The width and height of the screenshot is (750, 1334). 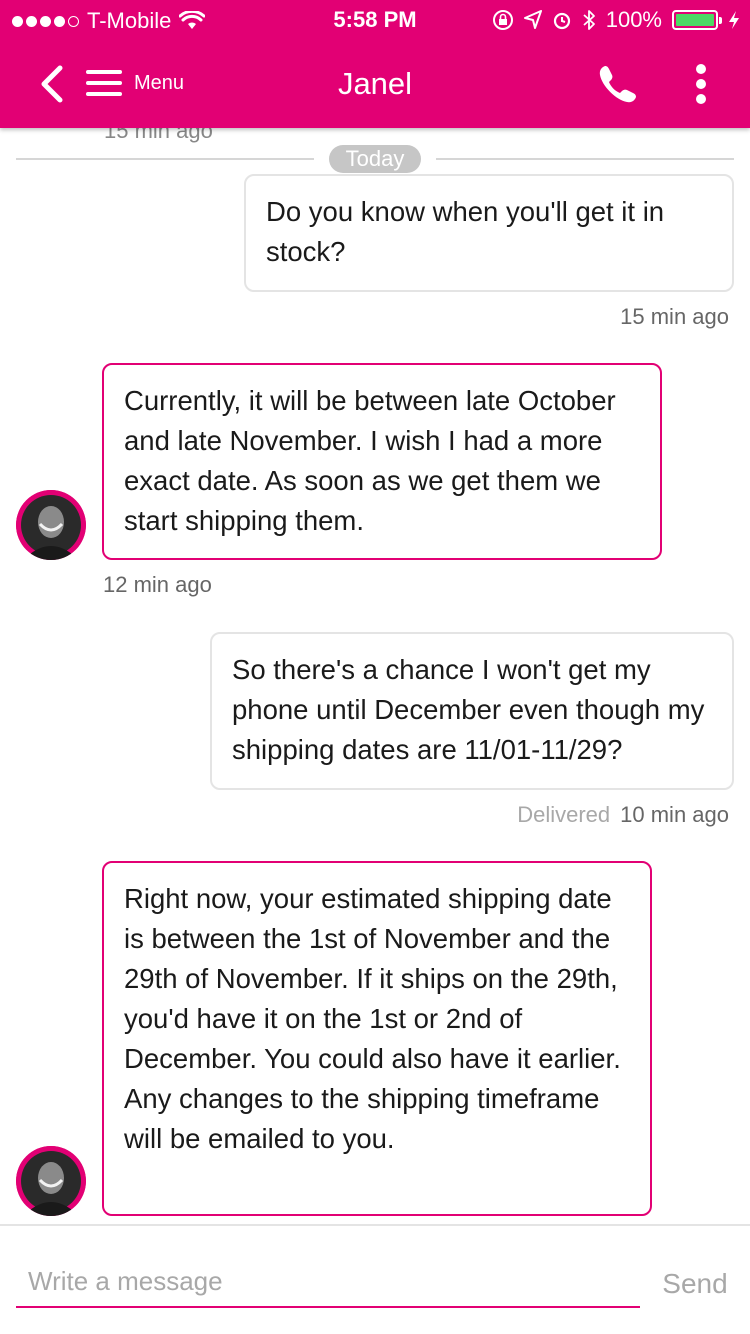 What do you see at coordinates (561, 21) in the screenshot?
I see `alarm-icon` at bounding box center [561, 21].